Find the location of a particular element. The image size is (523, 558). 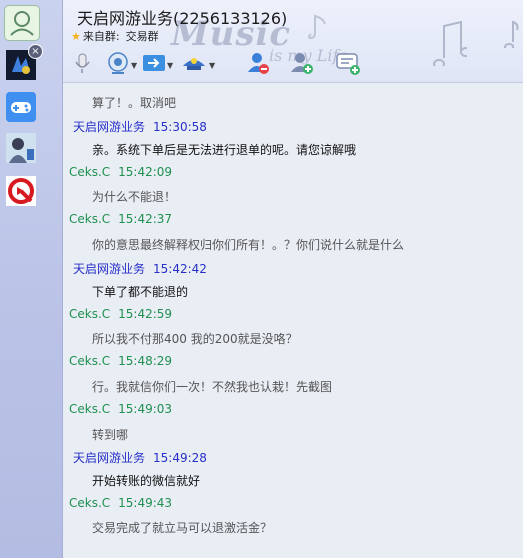

message-text: 转到哪 is located at coordinates (110, 435).